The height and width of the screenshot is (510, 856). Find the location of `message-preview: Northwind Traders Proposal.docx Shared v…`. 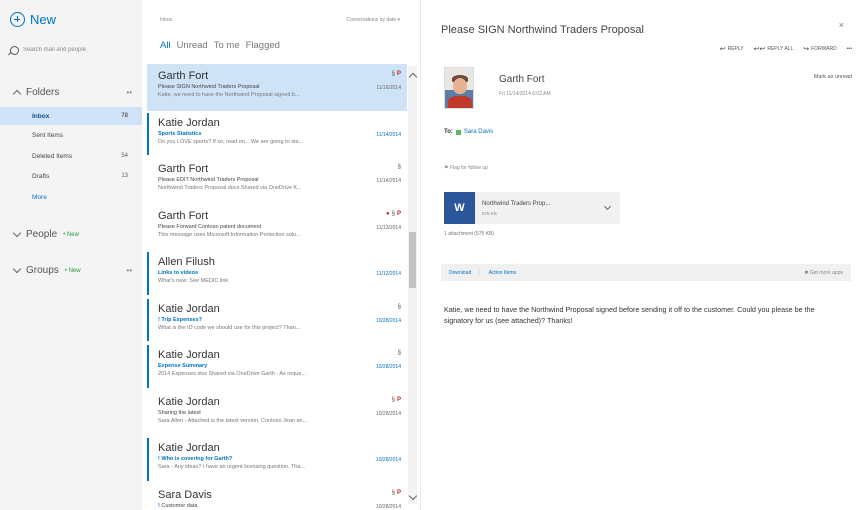

message-preview: Northwind Traders Proposal.docx Shared v… is located at coordinates (230, 188).